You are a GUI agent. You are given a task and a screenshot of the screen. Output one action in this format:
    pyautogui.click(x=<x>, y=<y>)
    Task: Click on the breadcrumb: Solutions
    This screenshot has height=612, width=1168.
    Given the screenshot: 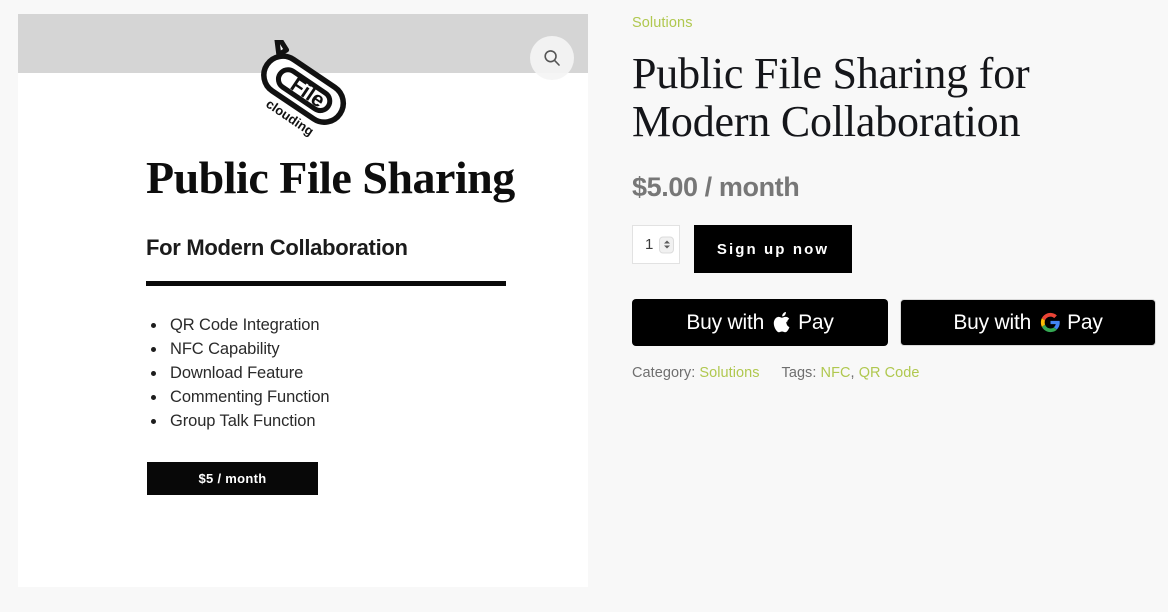 What is the action you would take?
    pyautogui.click(x=662, y=23)
    